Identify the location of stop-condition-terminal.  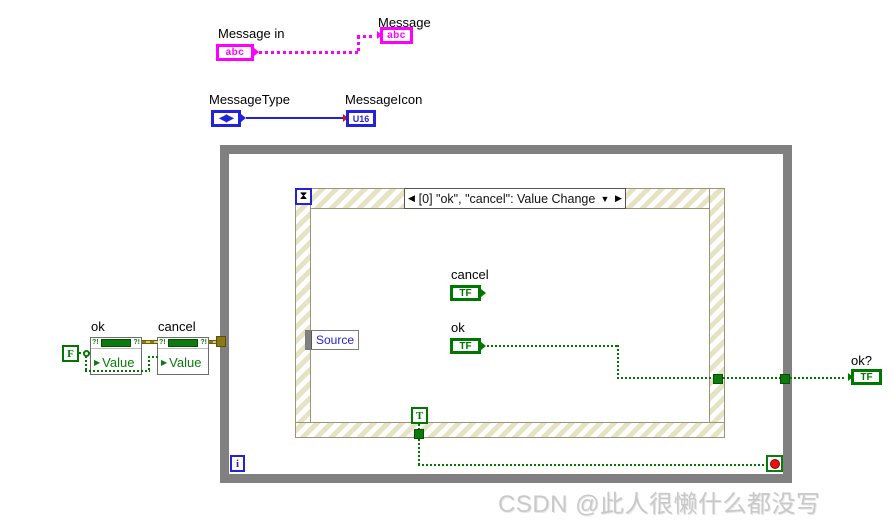
(774, 463).